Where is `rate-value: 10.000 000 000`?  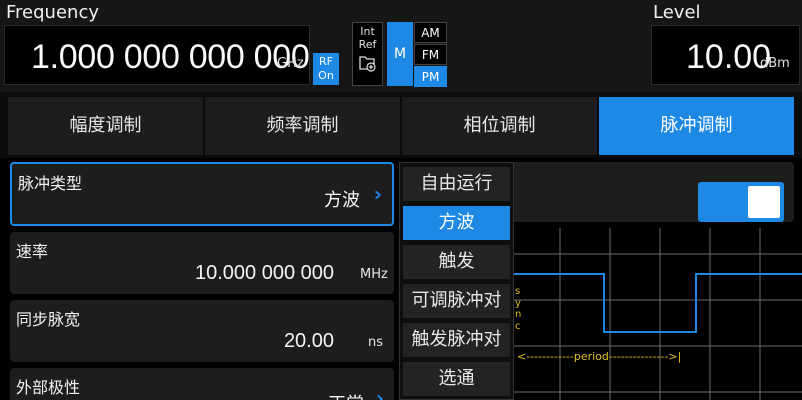 rate-value: 10.000 000 000 is located at coordinates (264, 273).